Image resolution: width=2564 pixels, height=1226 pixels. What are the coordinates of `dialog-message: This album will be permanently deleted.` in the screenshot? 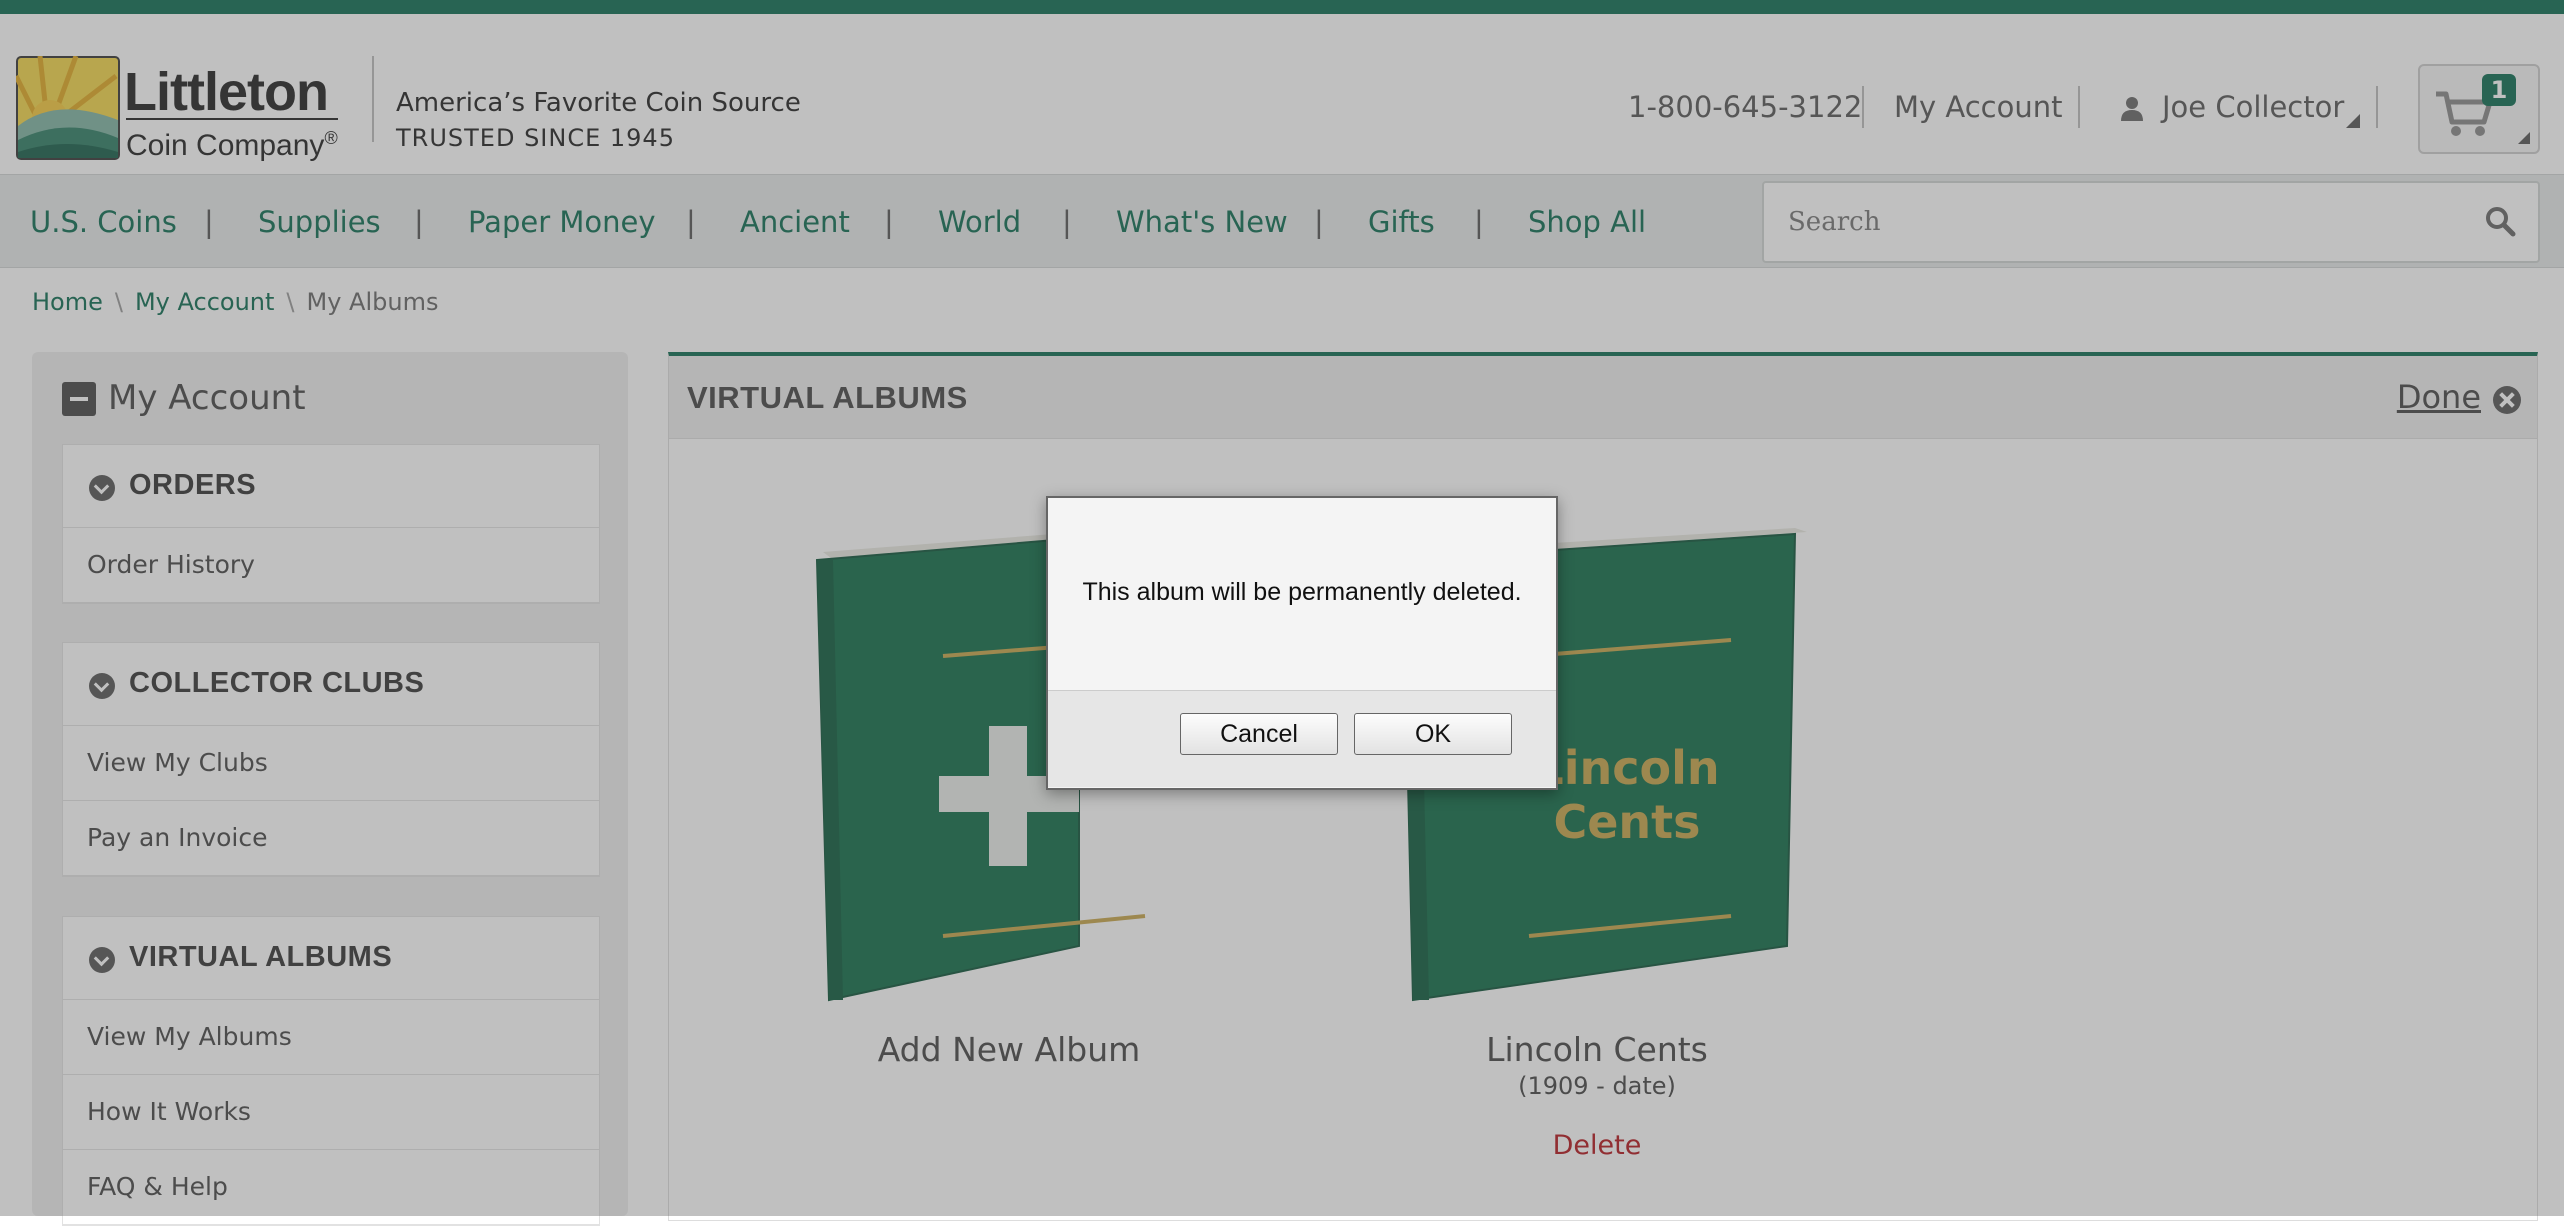 It's located at (1302, 592).